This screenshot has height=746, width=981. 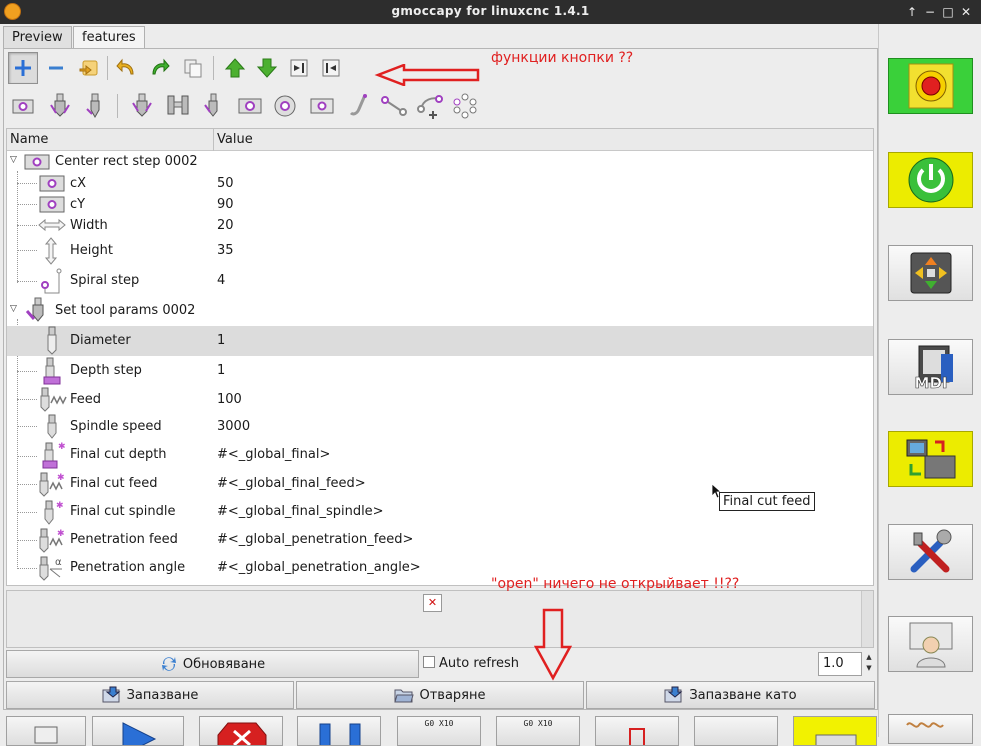 What do you see at coordinates (60, 106) in the screenshot?
I see `feature-mill-button` at bounding box center [60, 106].